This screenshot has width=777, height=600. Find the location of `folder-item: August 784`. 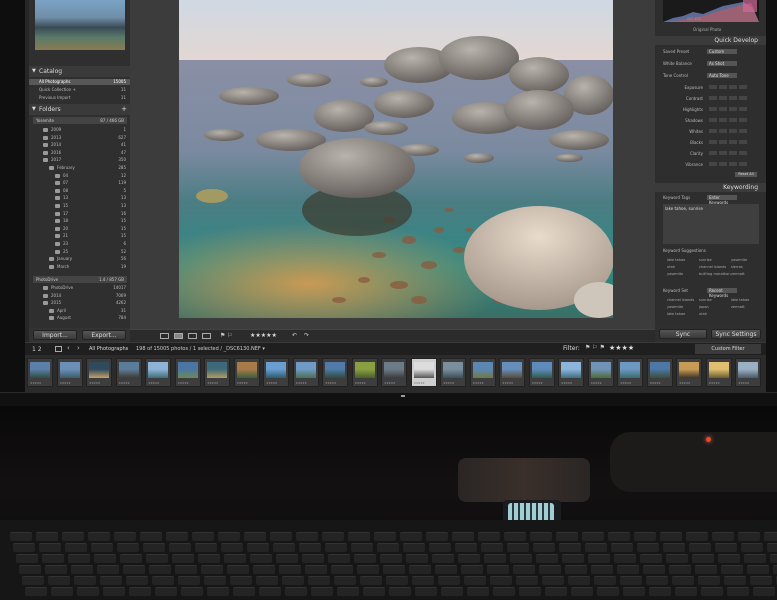

folder-item: August 784 is located at coordinates (79, 318).